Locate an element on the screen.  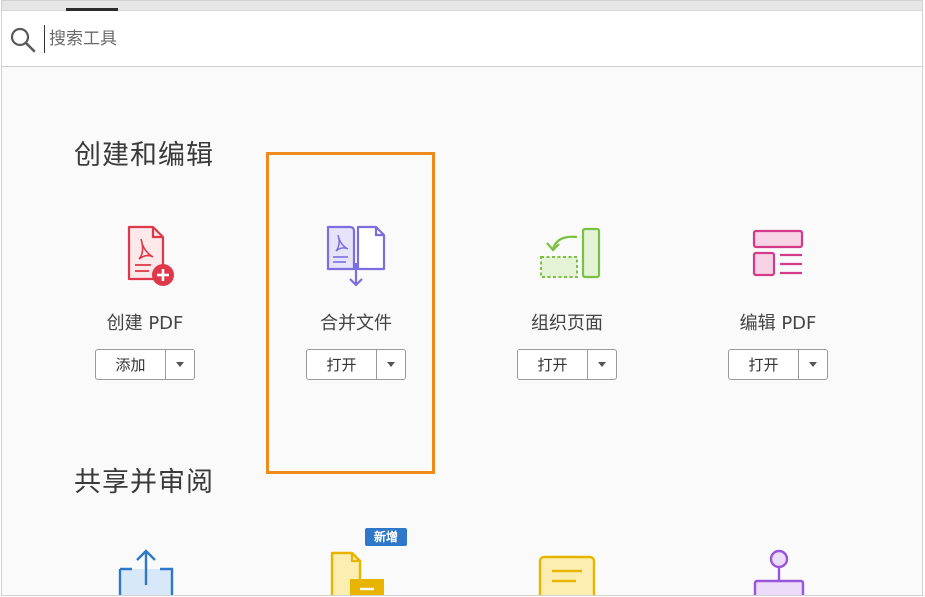
tab-strip is located at coordinates (462, 6).